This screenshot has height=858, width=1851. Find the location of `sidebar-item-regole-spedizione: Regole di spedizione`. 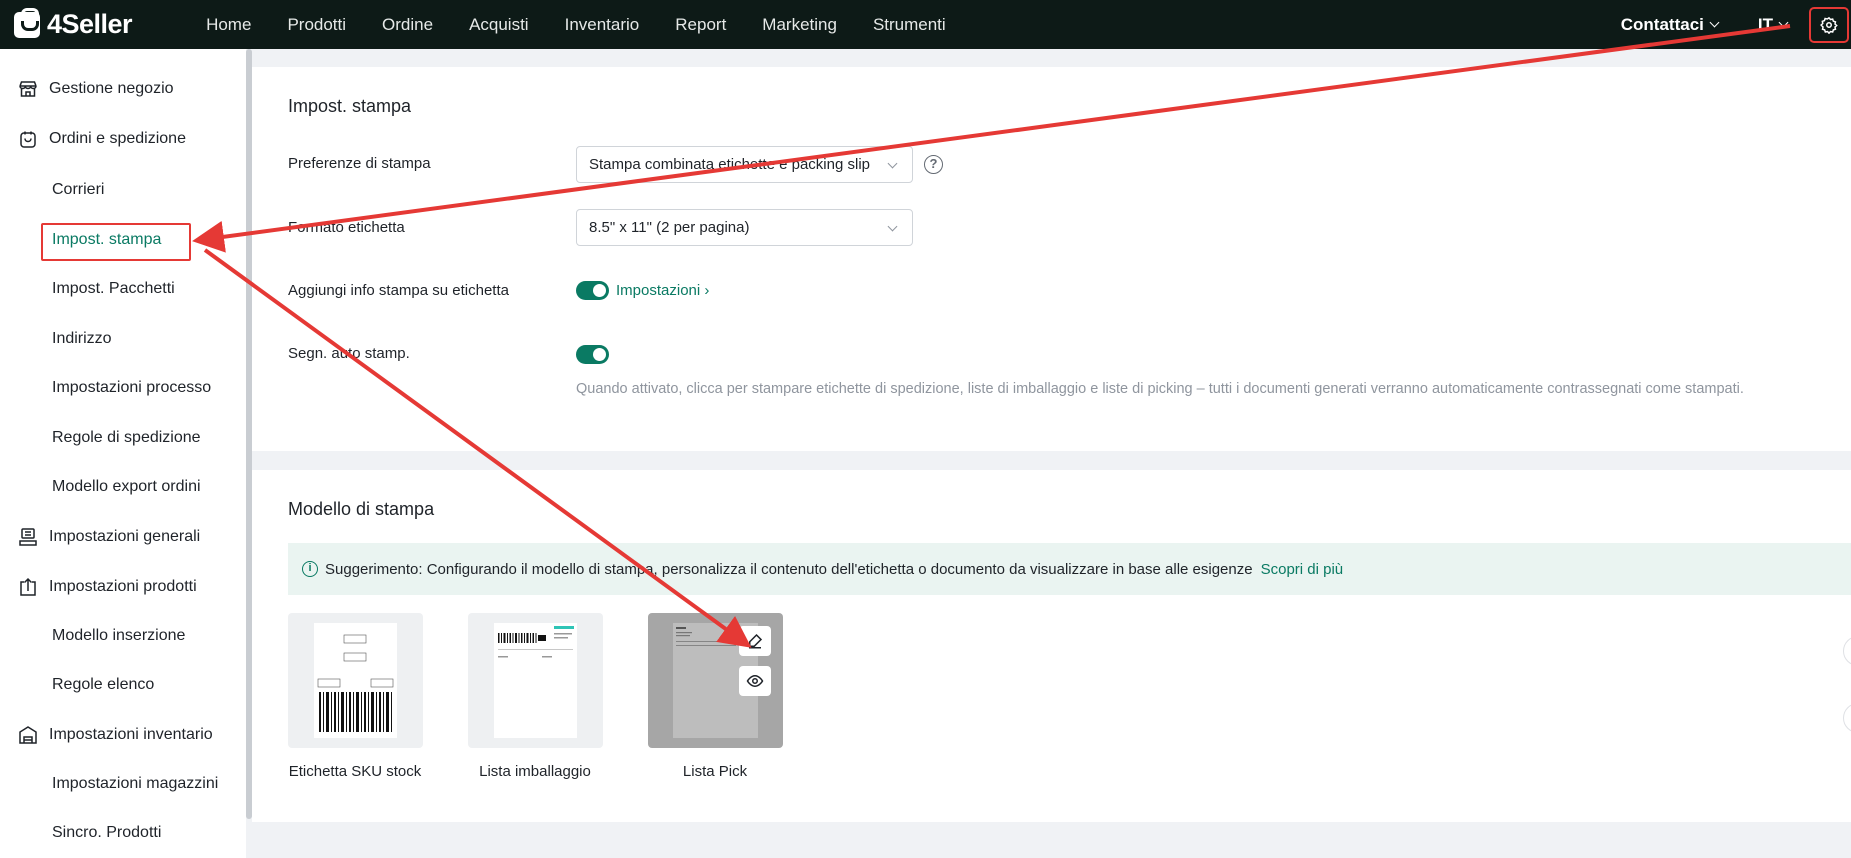

sidebar-item-regole-spedizione: Regole di spedizione is located at coordinates (126, 438).